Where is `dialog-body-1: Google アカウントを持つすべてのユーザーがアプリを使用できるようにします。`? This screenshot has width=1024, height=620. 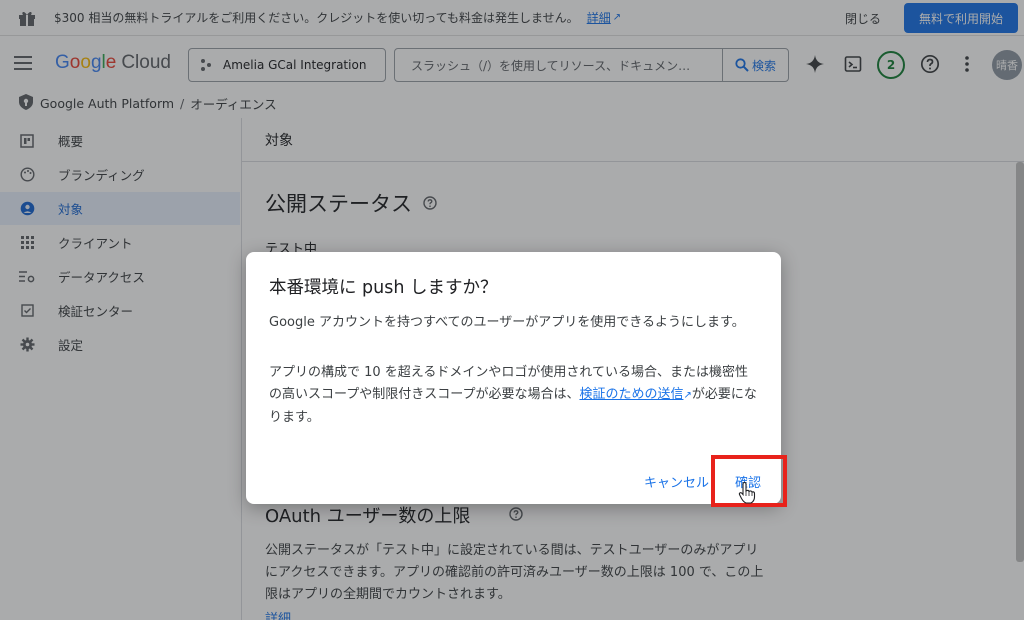 dialog-body-1: Google アカウントを持つすべてのユーザーがアプリを使用できるようにします。 is located at coordinates (507, 322).